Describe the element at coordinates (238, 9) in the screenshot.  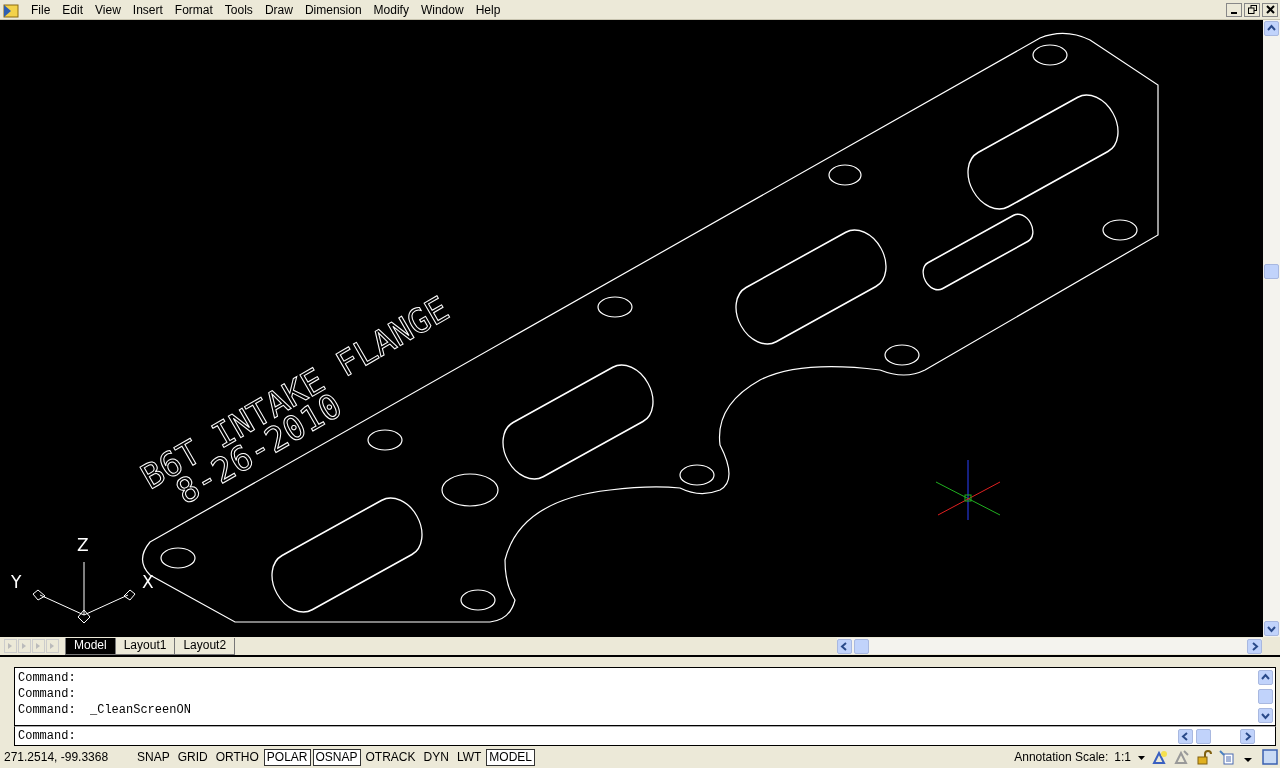
I see `menu-item: Tools` at that location.